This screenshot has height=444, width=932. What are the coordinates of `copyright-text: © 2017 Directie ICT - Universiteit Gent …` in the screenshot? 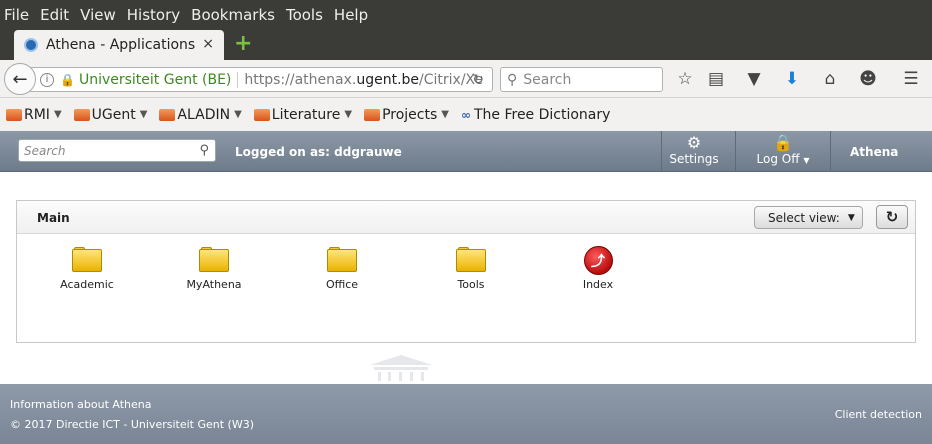 It's located at (132, 424).